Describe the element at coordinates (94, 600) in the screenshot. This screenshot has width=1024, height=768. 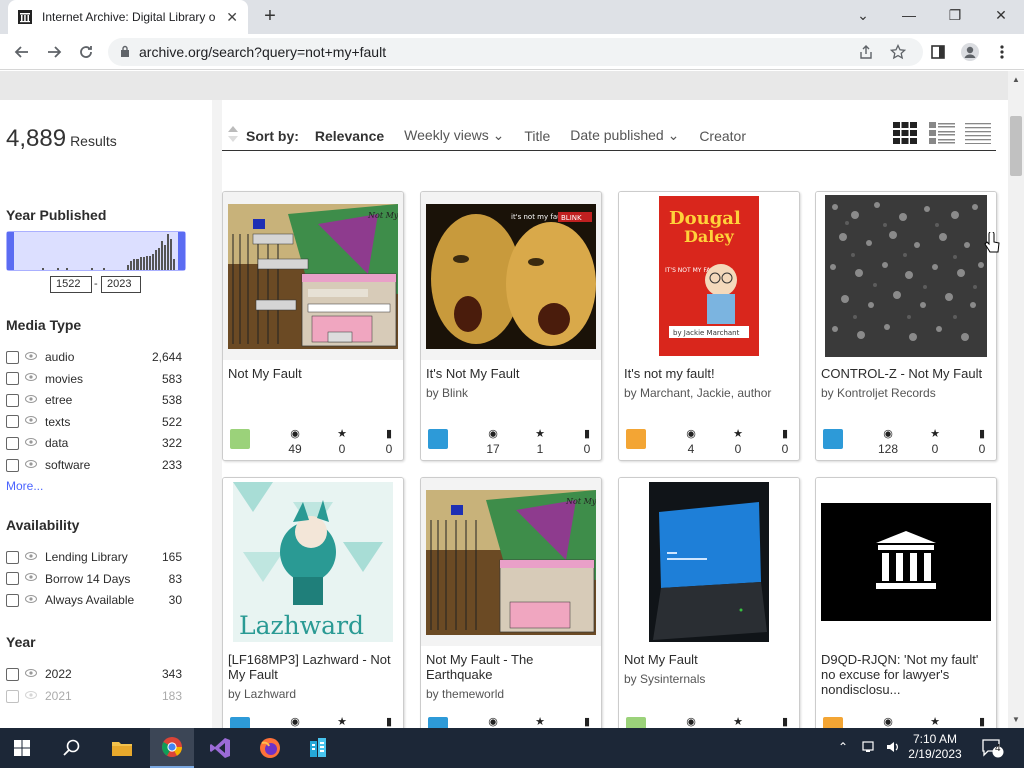
I see `availability-facet: Always Available 30` at that location.